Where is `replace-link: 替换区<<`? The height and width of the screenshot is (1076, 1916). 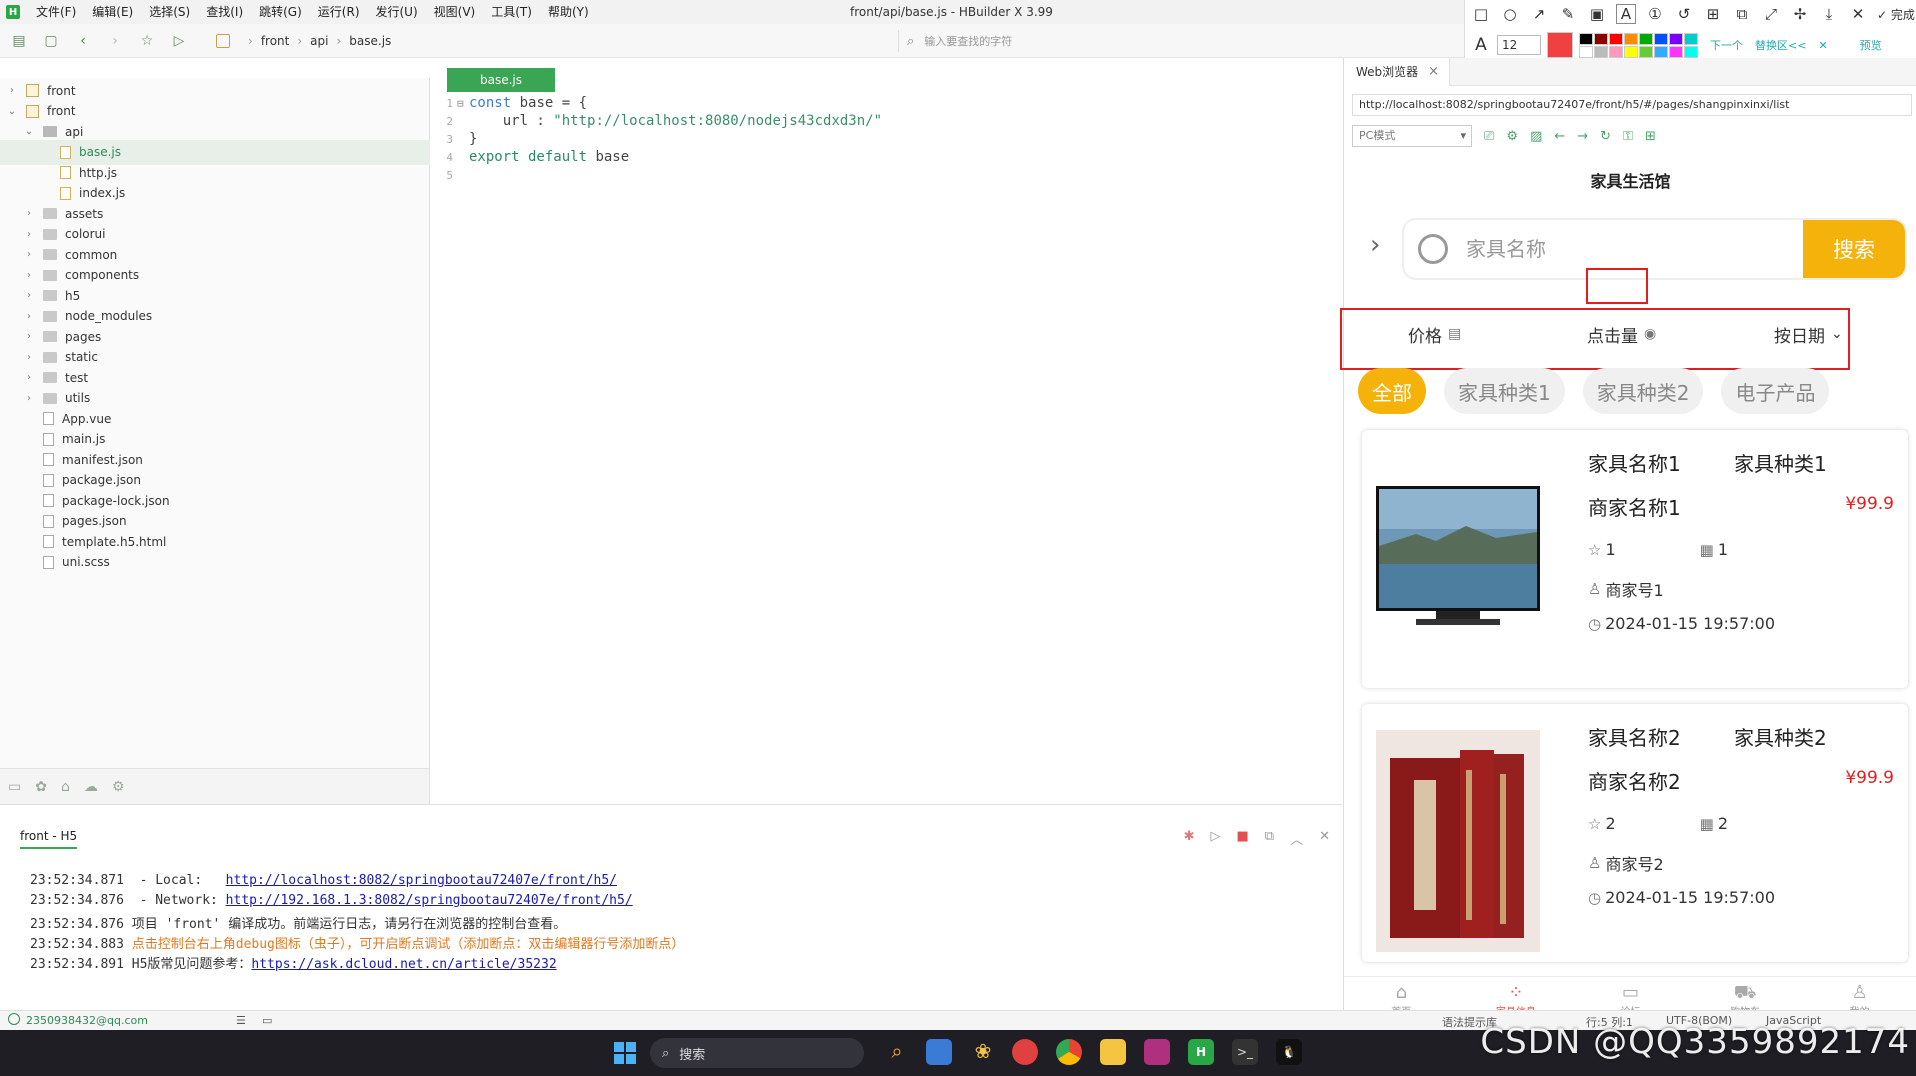 replace-link: 替换区<< is located at coordinates (1780, 45).